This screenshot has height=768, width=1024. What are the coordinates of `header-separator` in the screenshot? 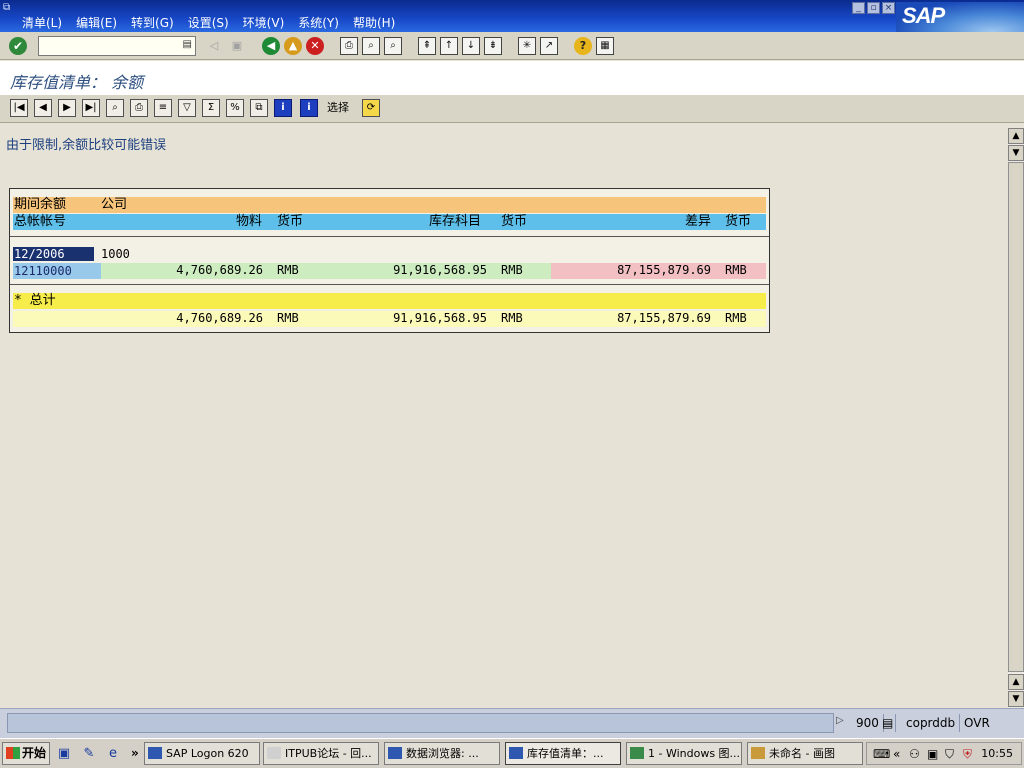 It's located at (389, 236).